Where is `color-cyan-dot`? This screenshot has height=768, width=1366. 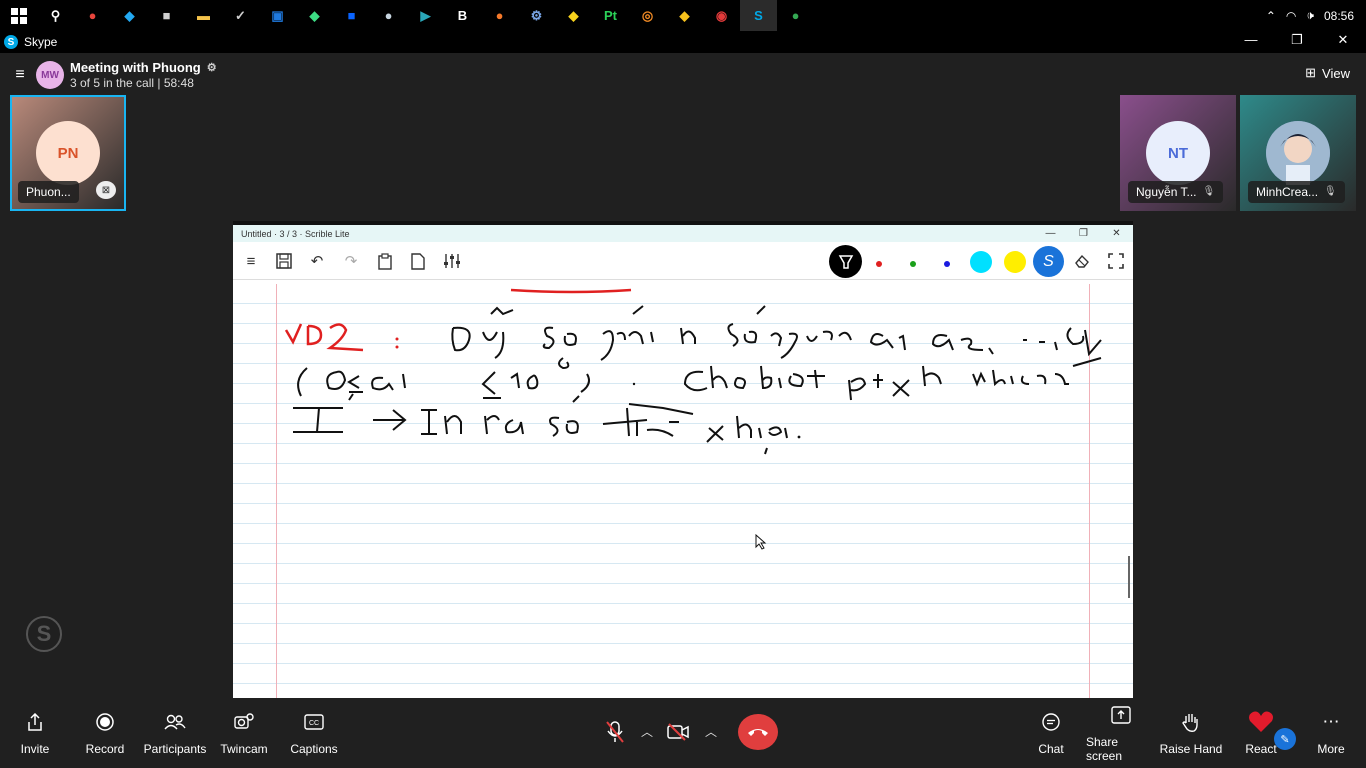
color-cyan-dot is located at coordinates (981, 262).